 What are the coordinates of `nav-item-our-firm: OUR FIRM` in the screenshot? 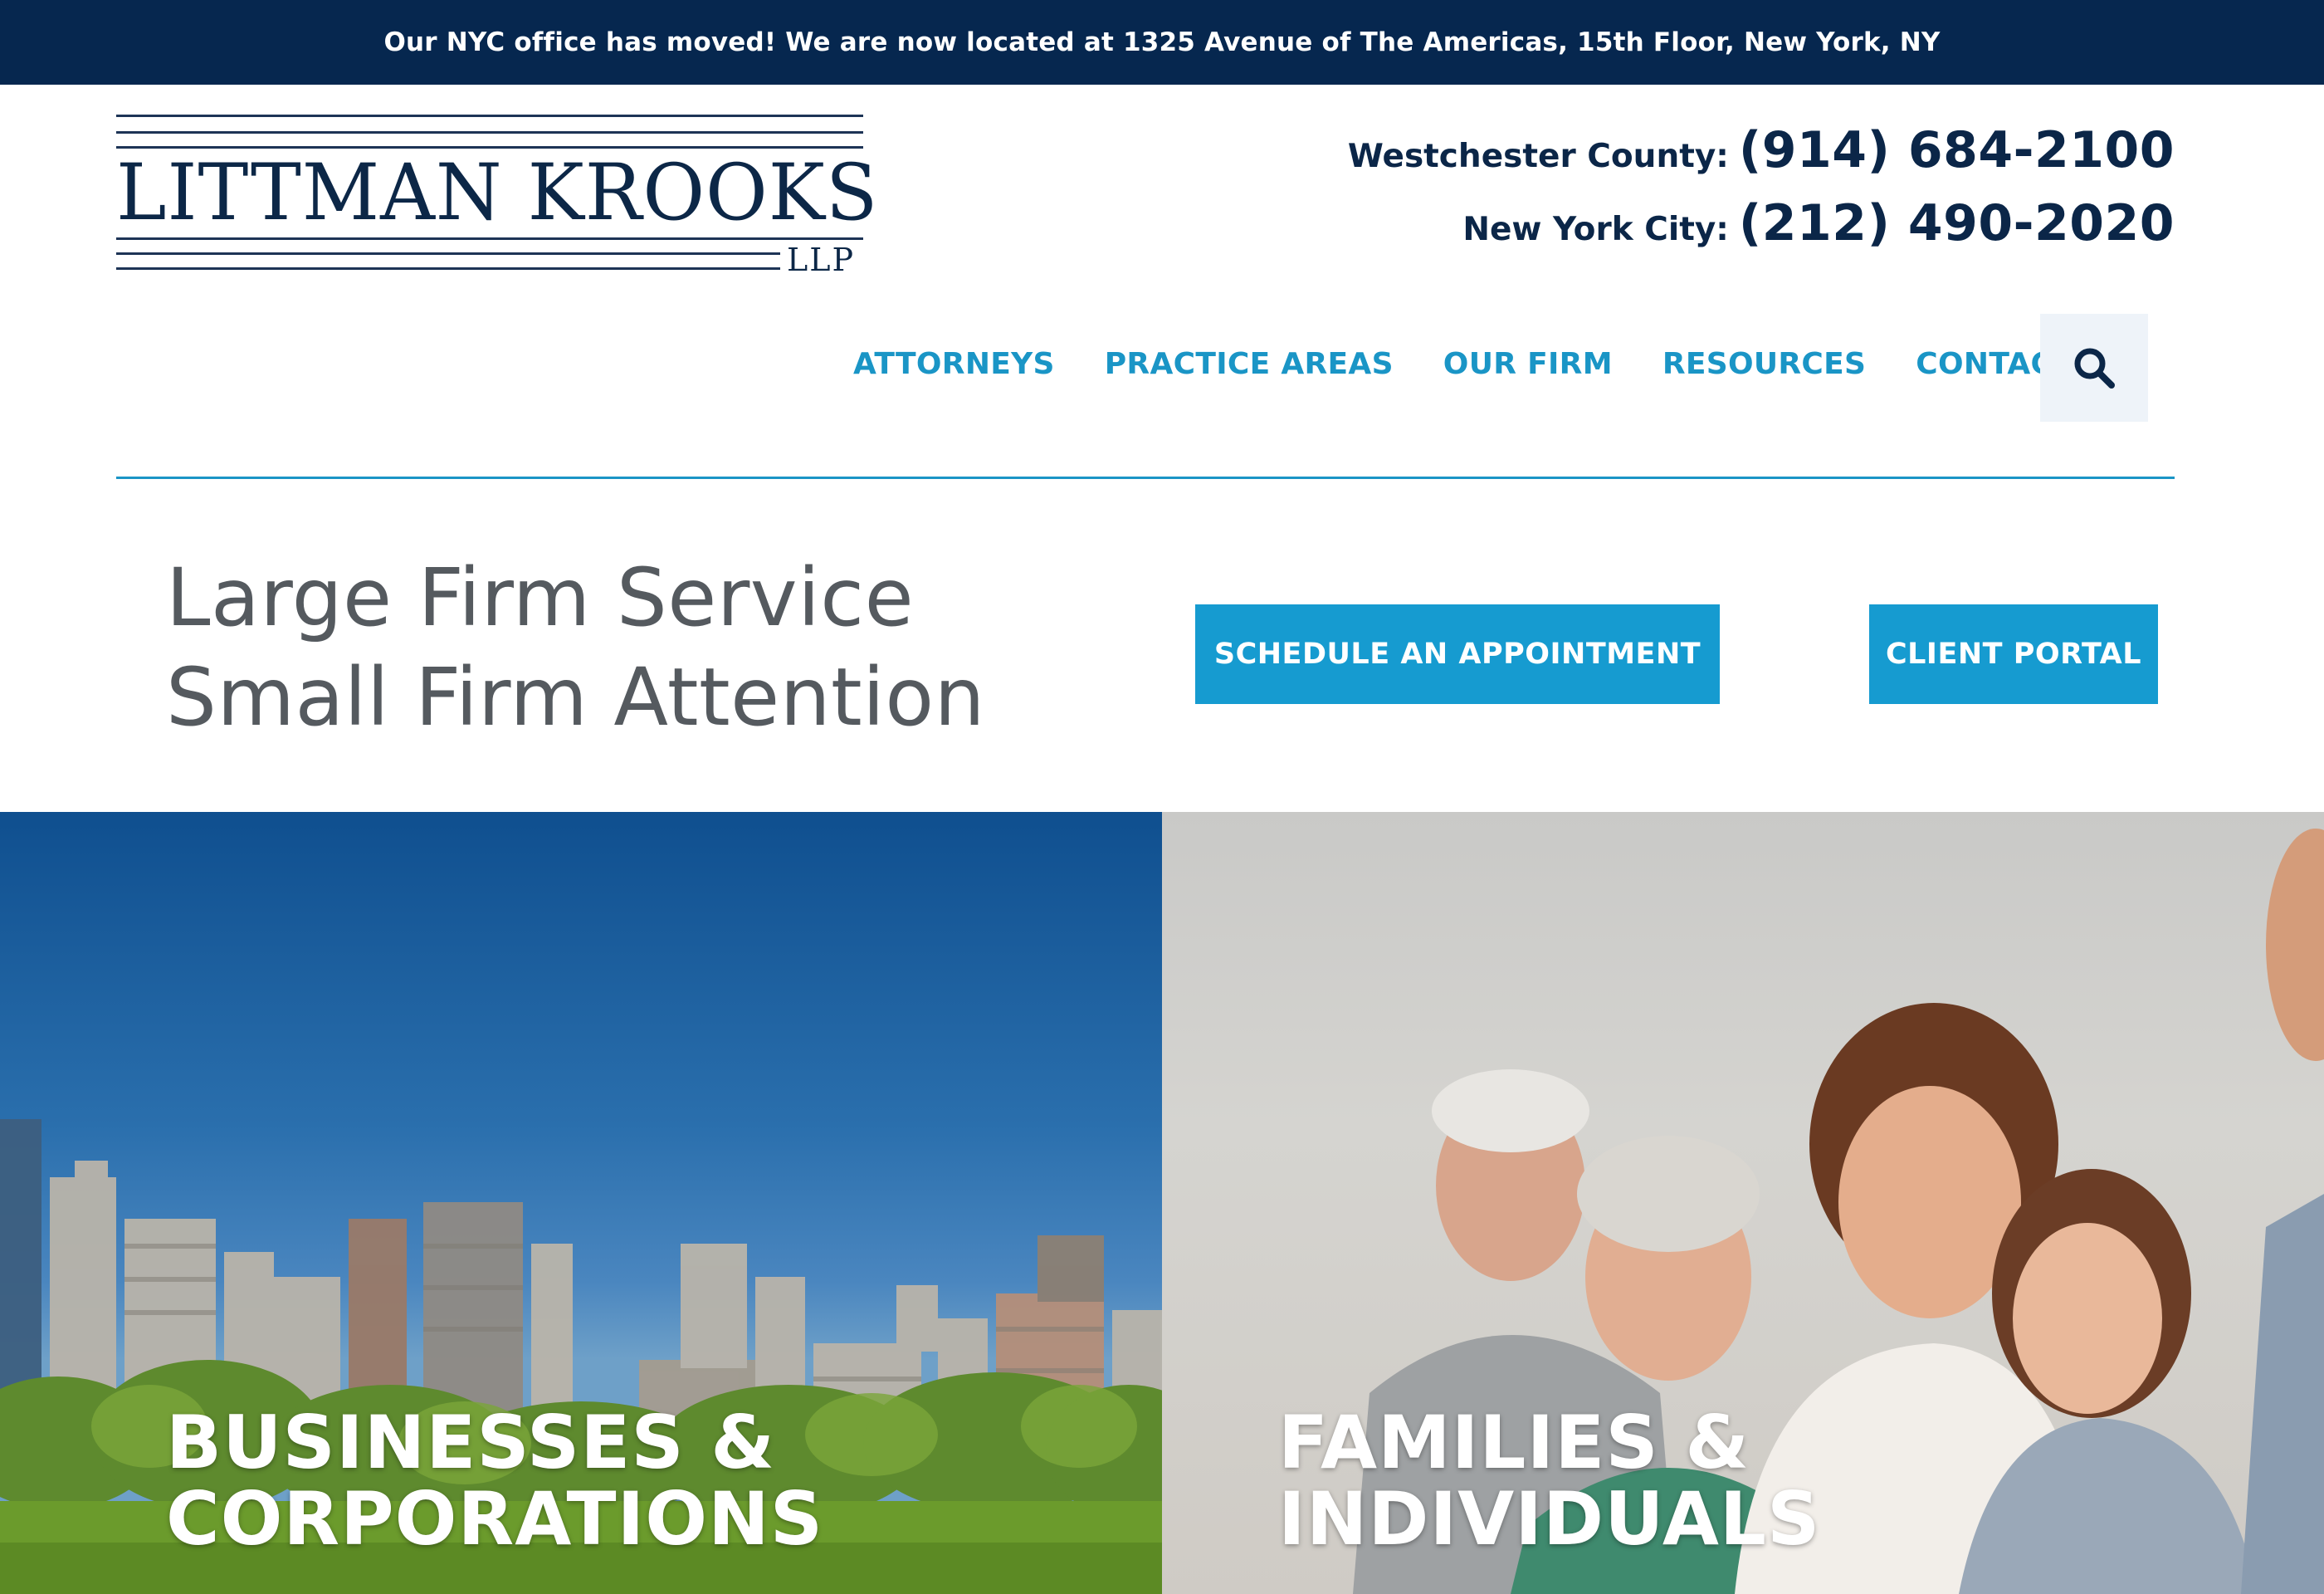 It's located at (1528, 364).